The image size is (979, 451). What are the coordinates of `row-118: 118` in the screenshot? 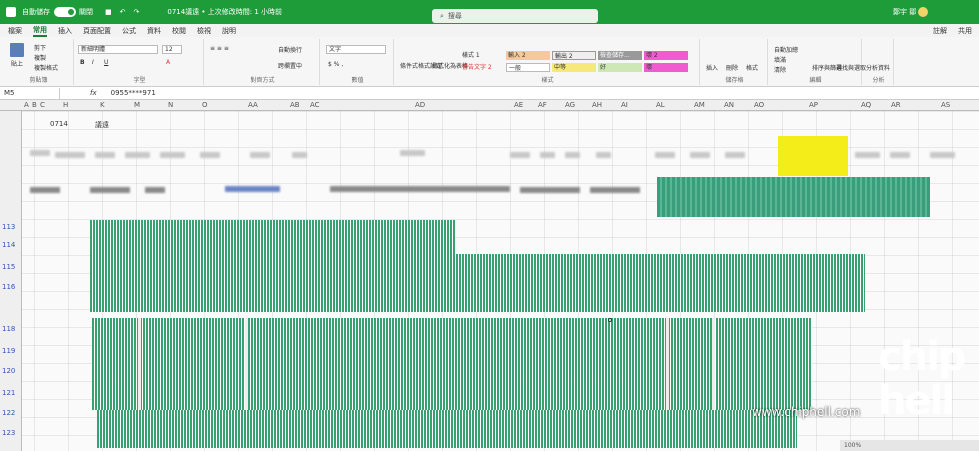 It's located at (8, 329).